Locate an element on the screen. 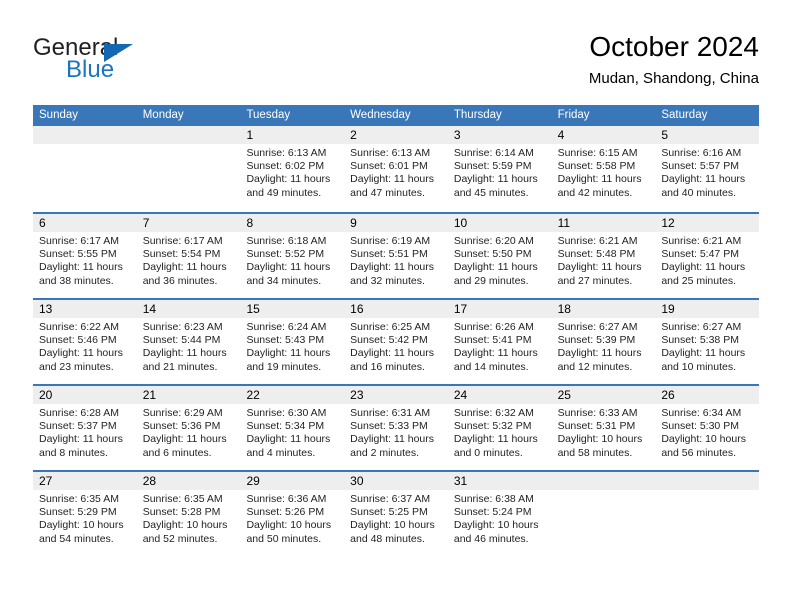 The width and height of the screenshot is (792, 612). day-detail-sunset: Sunset: 5:44 PM is located at coordinates (181, 340).